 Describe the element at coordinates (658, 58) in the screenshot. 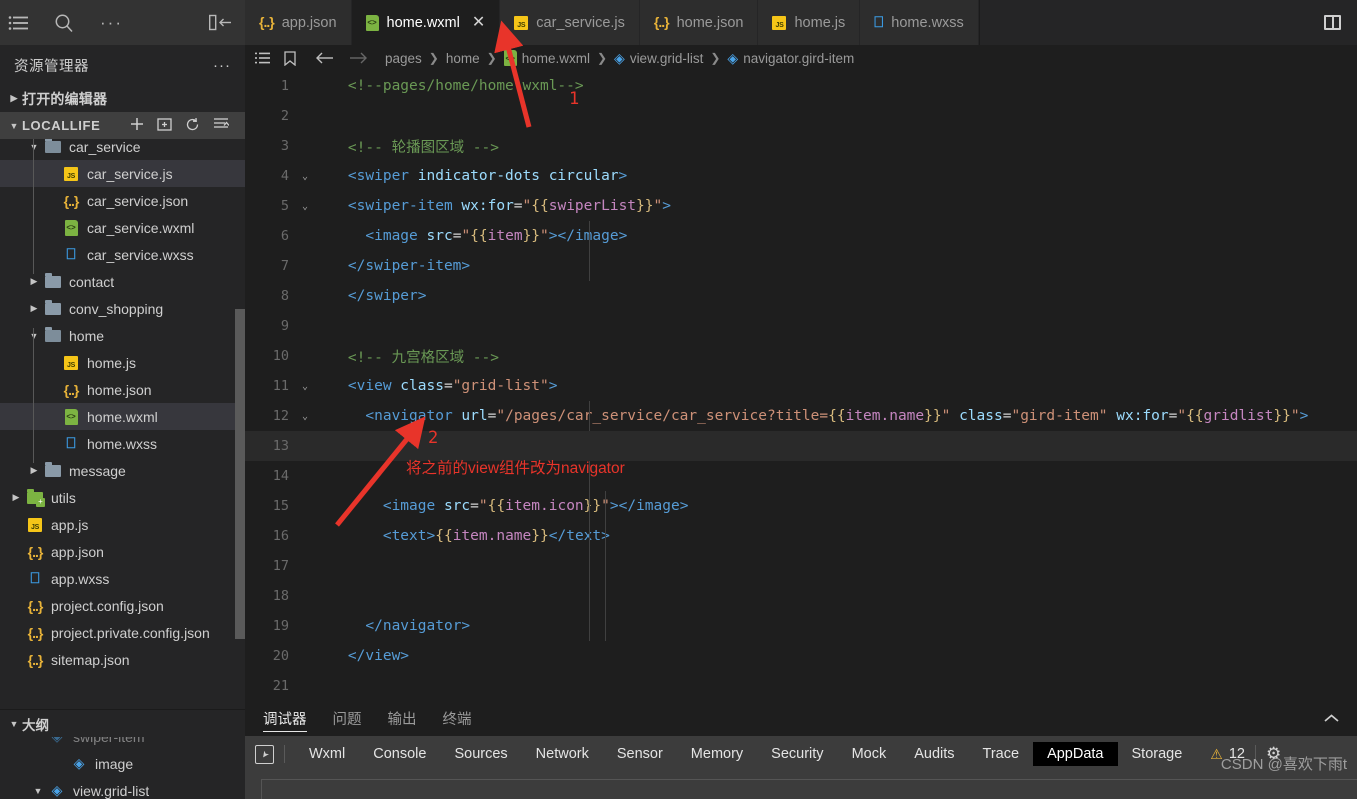

I see `breadcrumb-item-viewgridlist: ◈ view.grid-list` at that location.